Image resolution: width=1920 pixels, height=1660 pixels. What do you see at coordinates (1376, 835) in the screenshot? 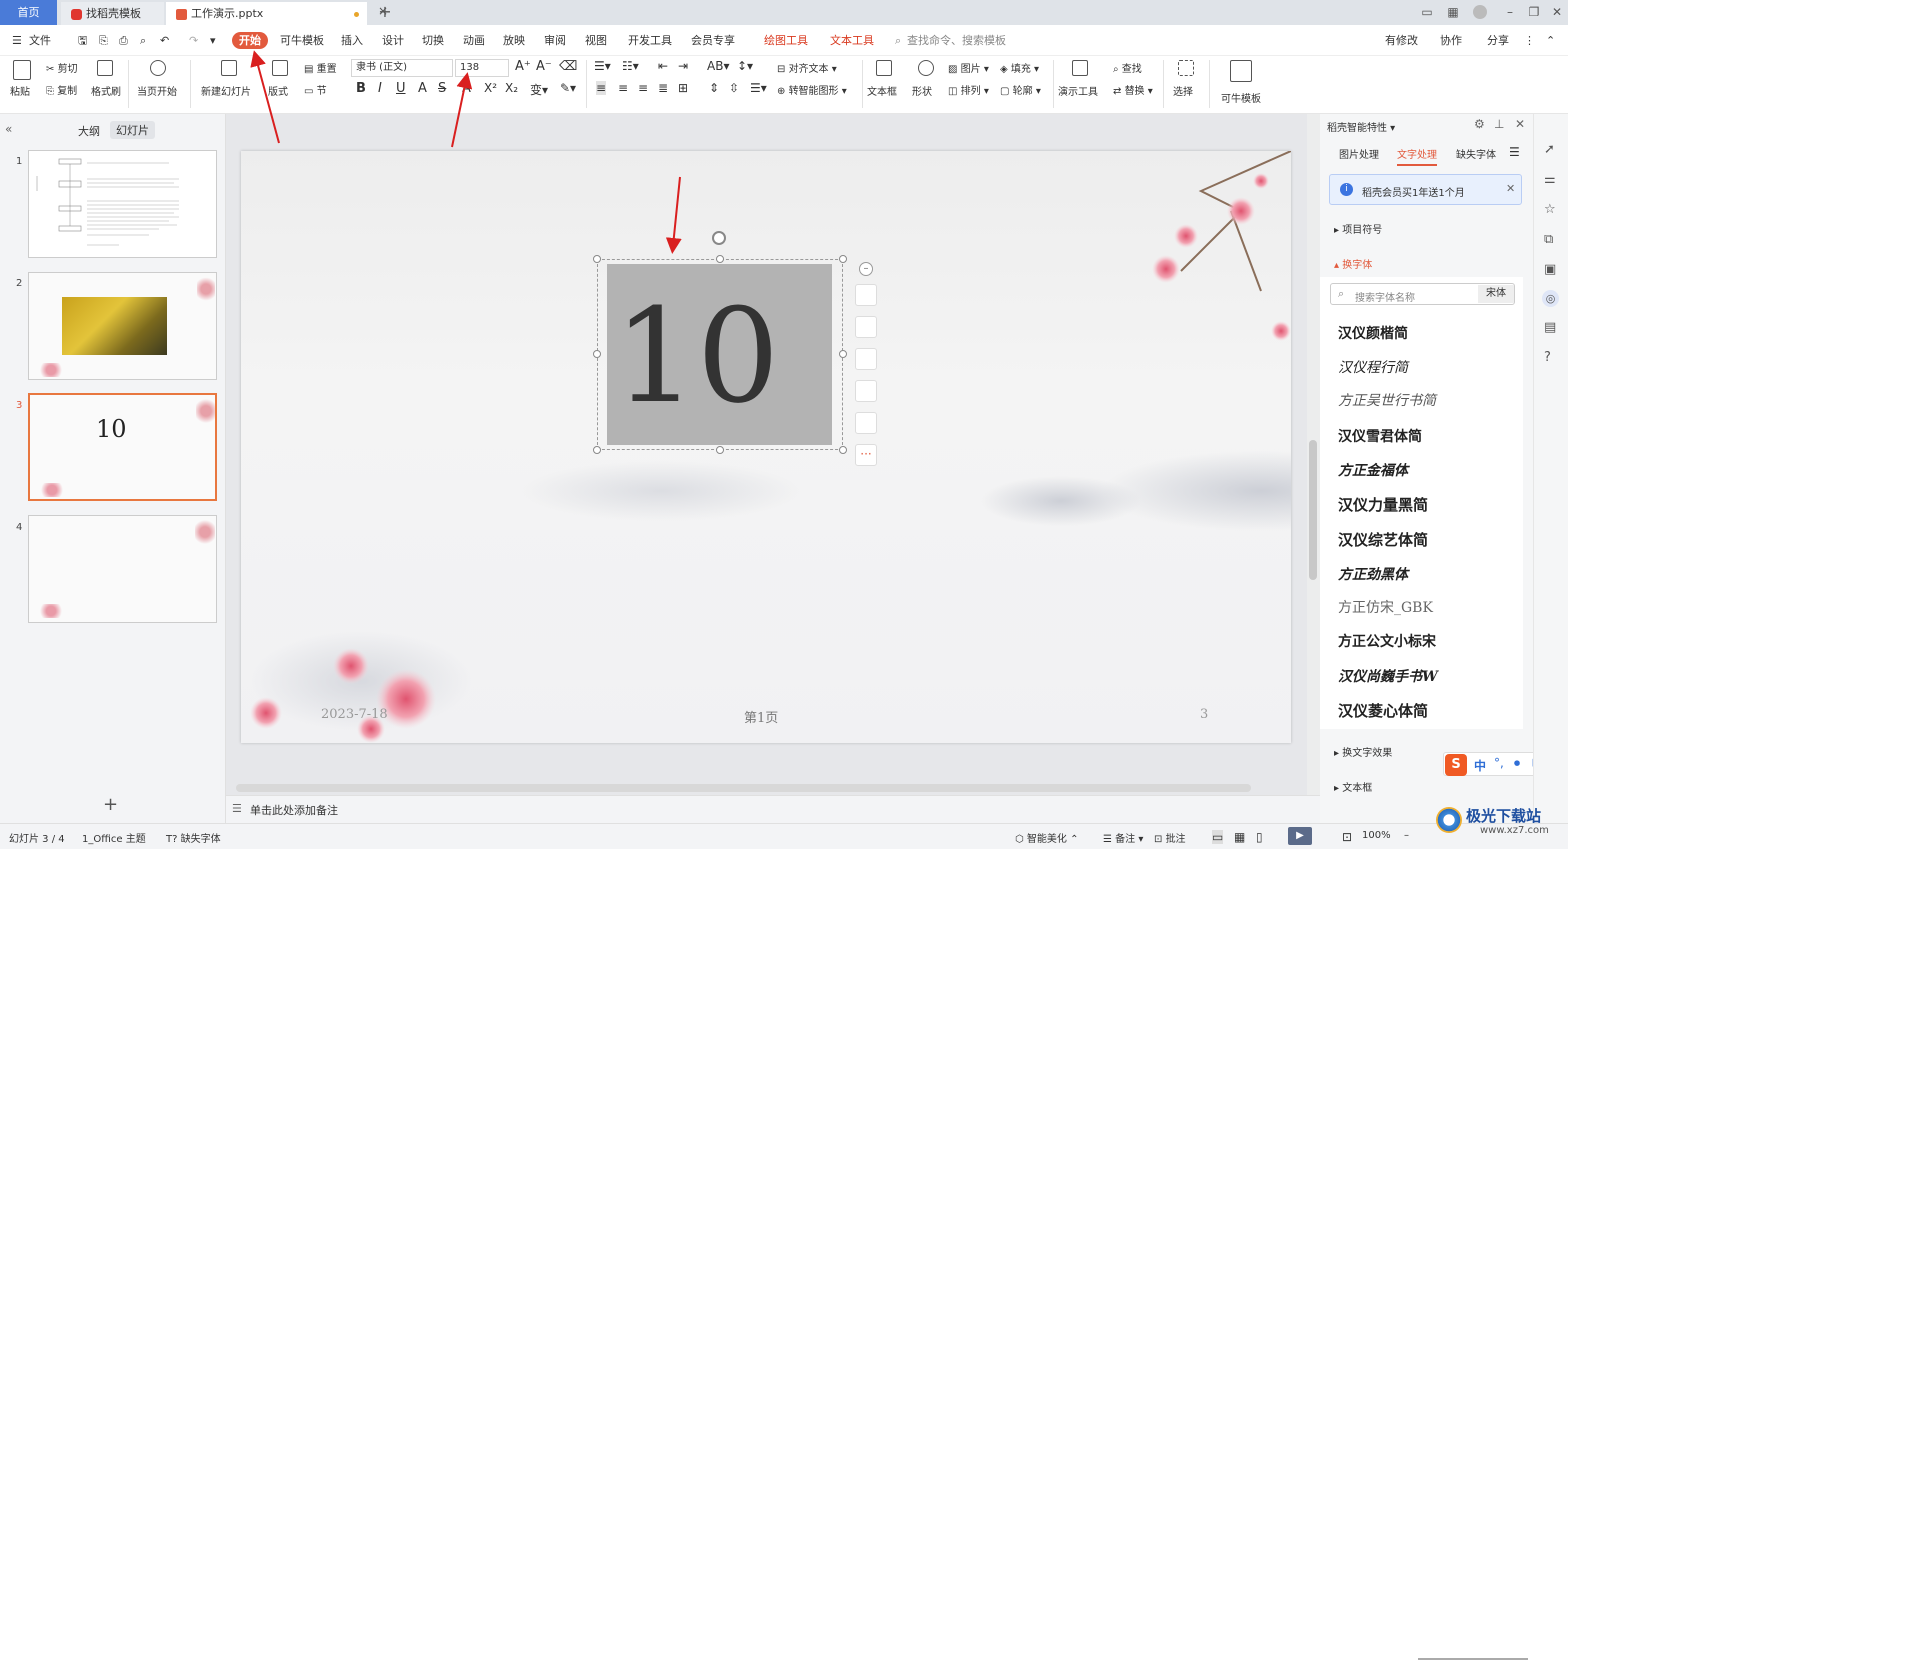
I see `zoom-level: 100%` at bounding box center [1376, 835].